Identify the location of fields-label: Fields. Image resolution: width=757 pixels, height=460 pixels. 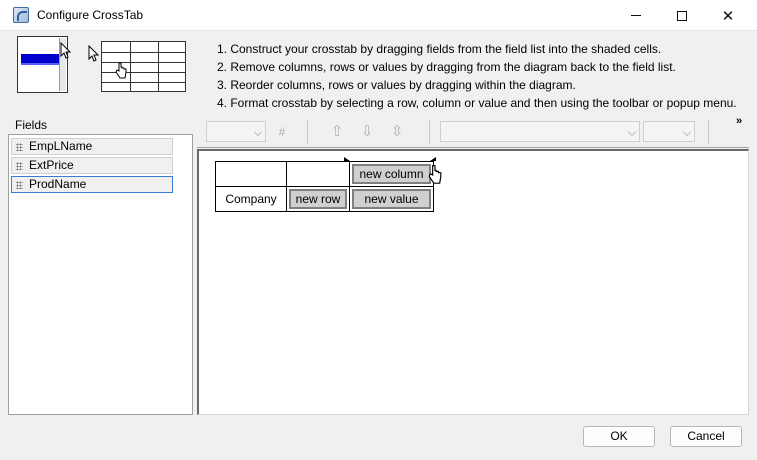
(31, 125).